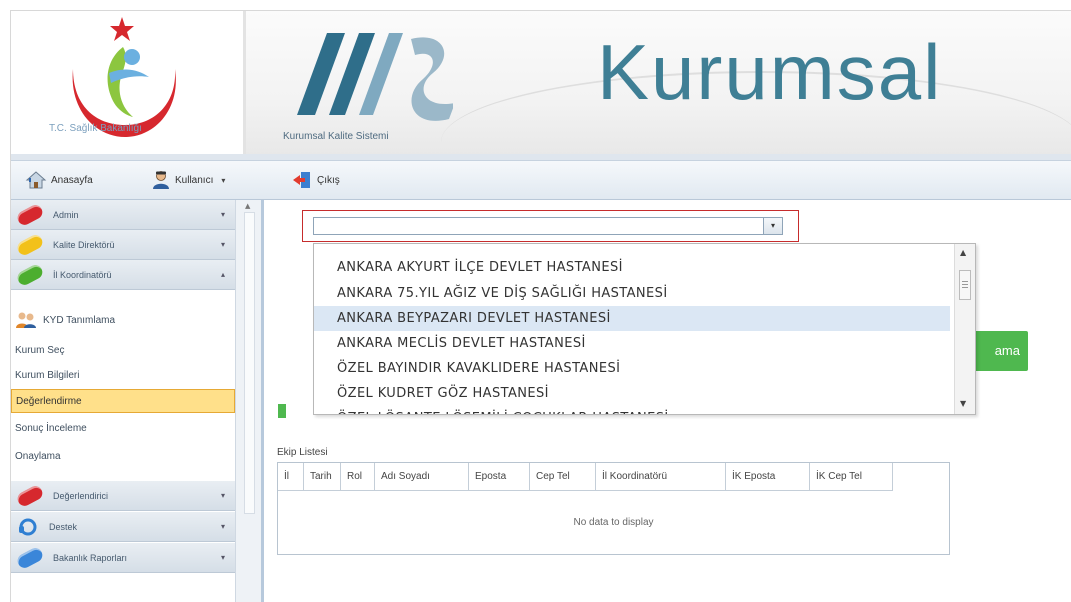 The image size is (1071, 602). I want to click on team-list-title: Ekip Listesi, so click(302, 452).